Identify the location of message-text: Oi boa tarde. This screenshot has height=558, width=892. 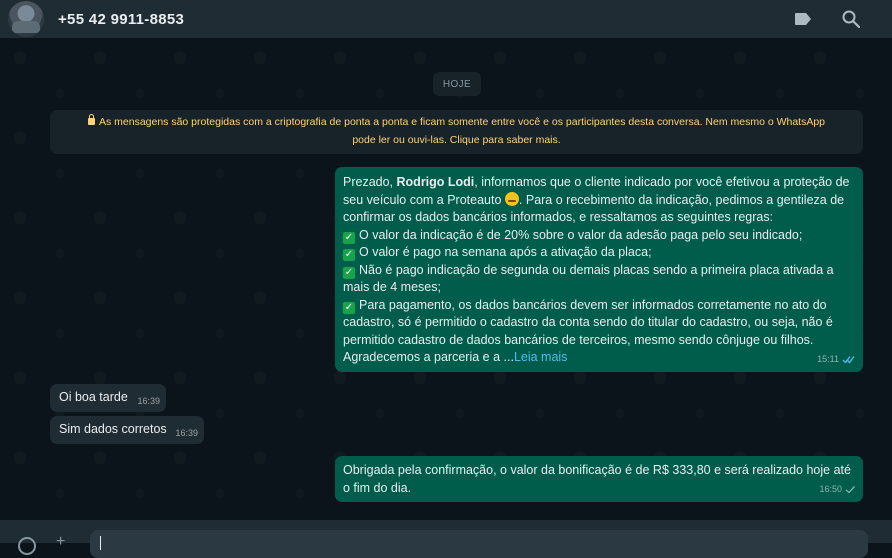
(93, 397).